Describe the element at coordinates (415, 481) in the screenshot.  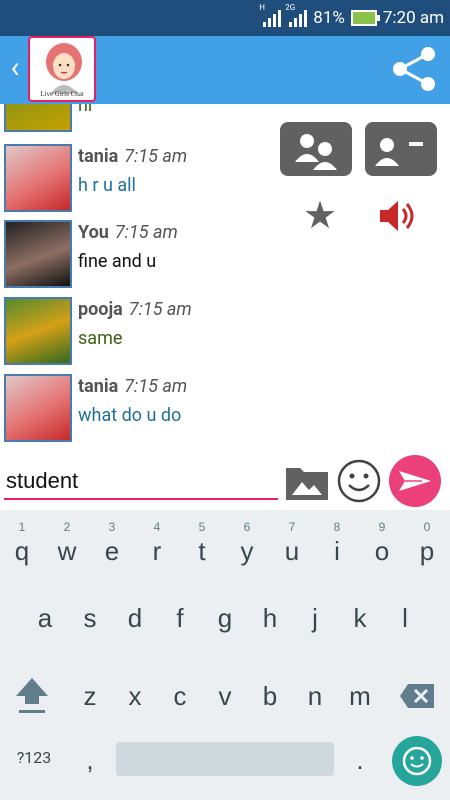
I see `send-icon` at that location.